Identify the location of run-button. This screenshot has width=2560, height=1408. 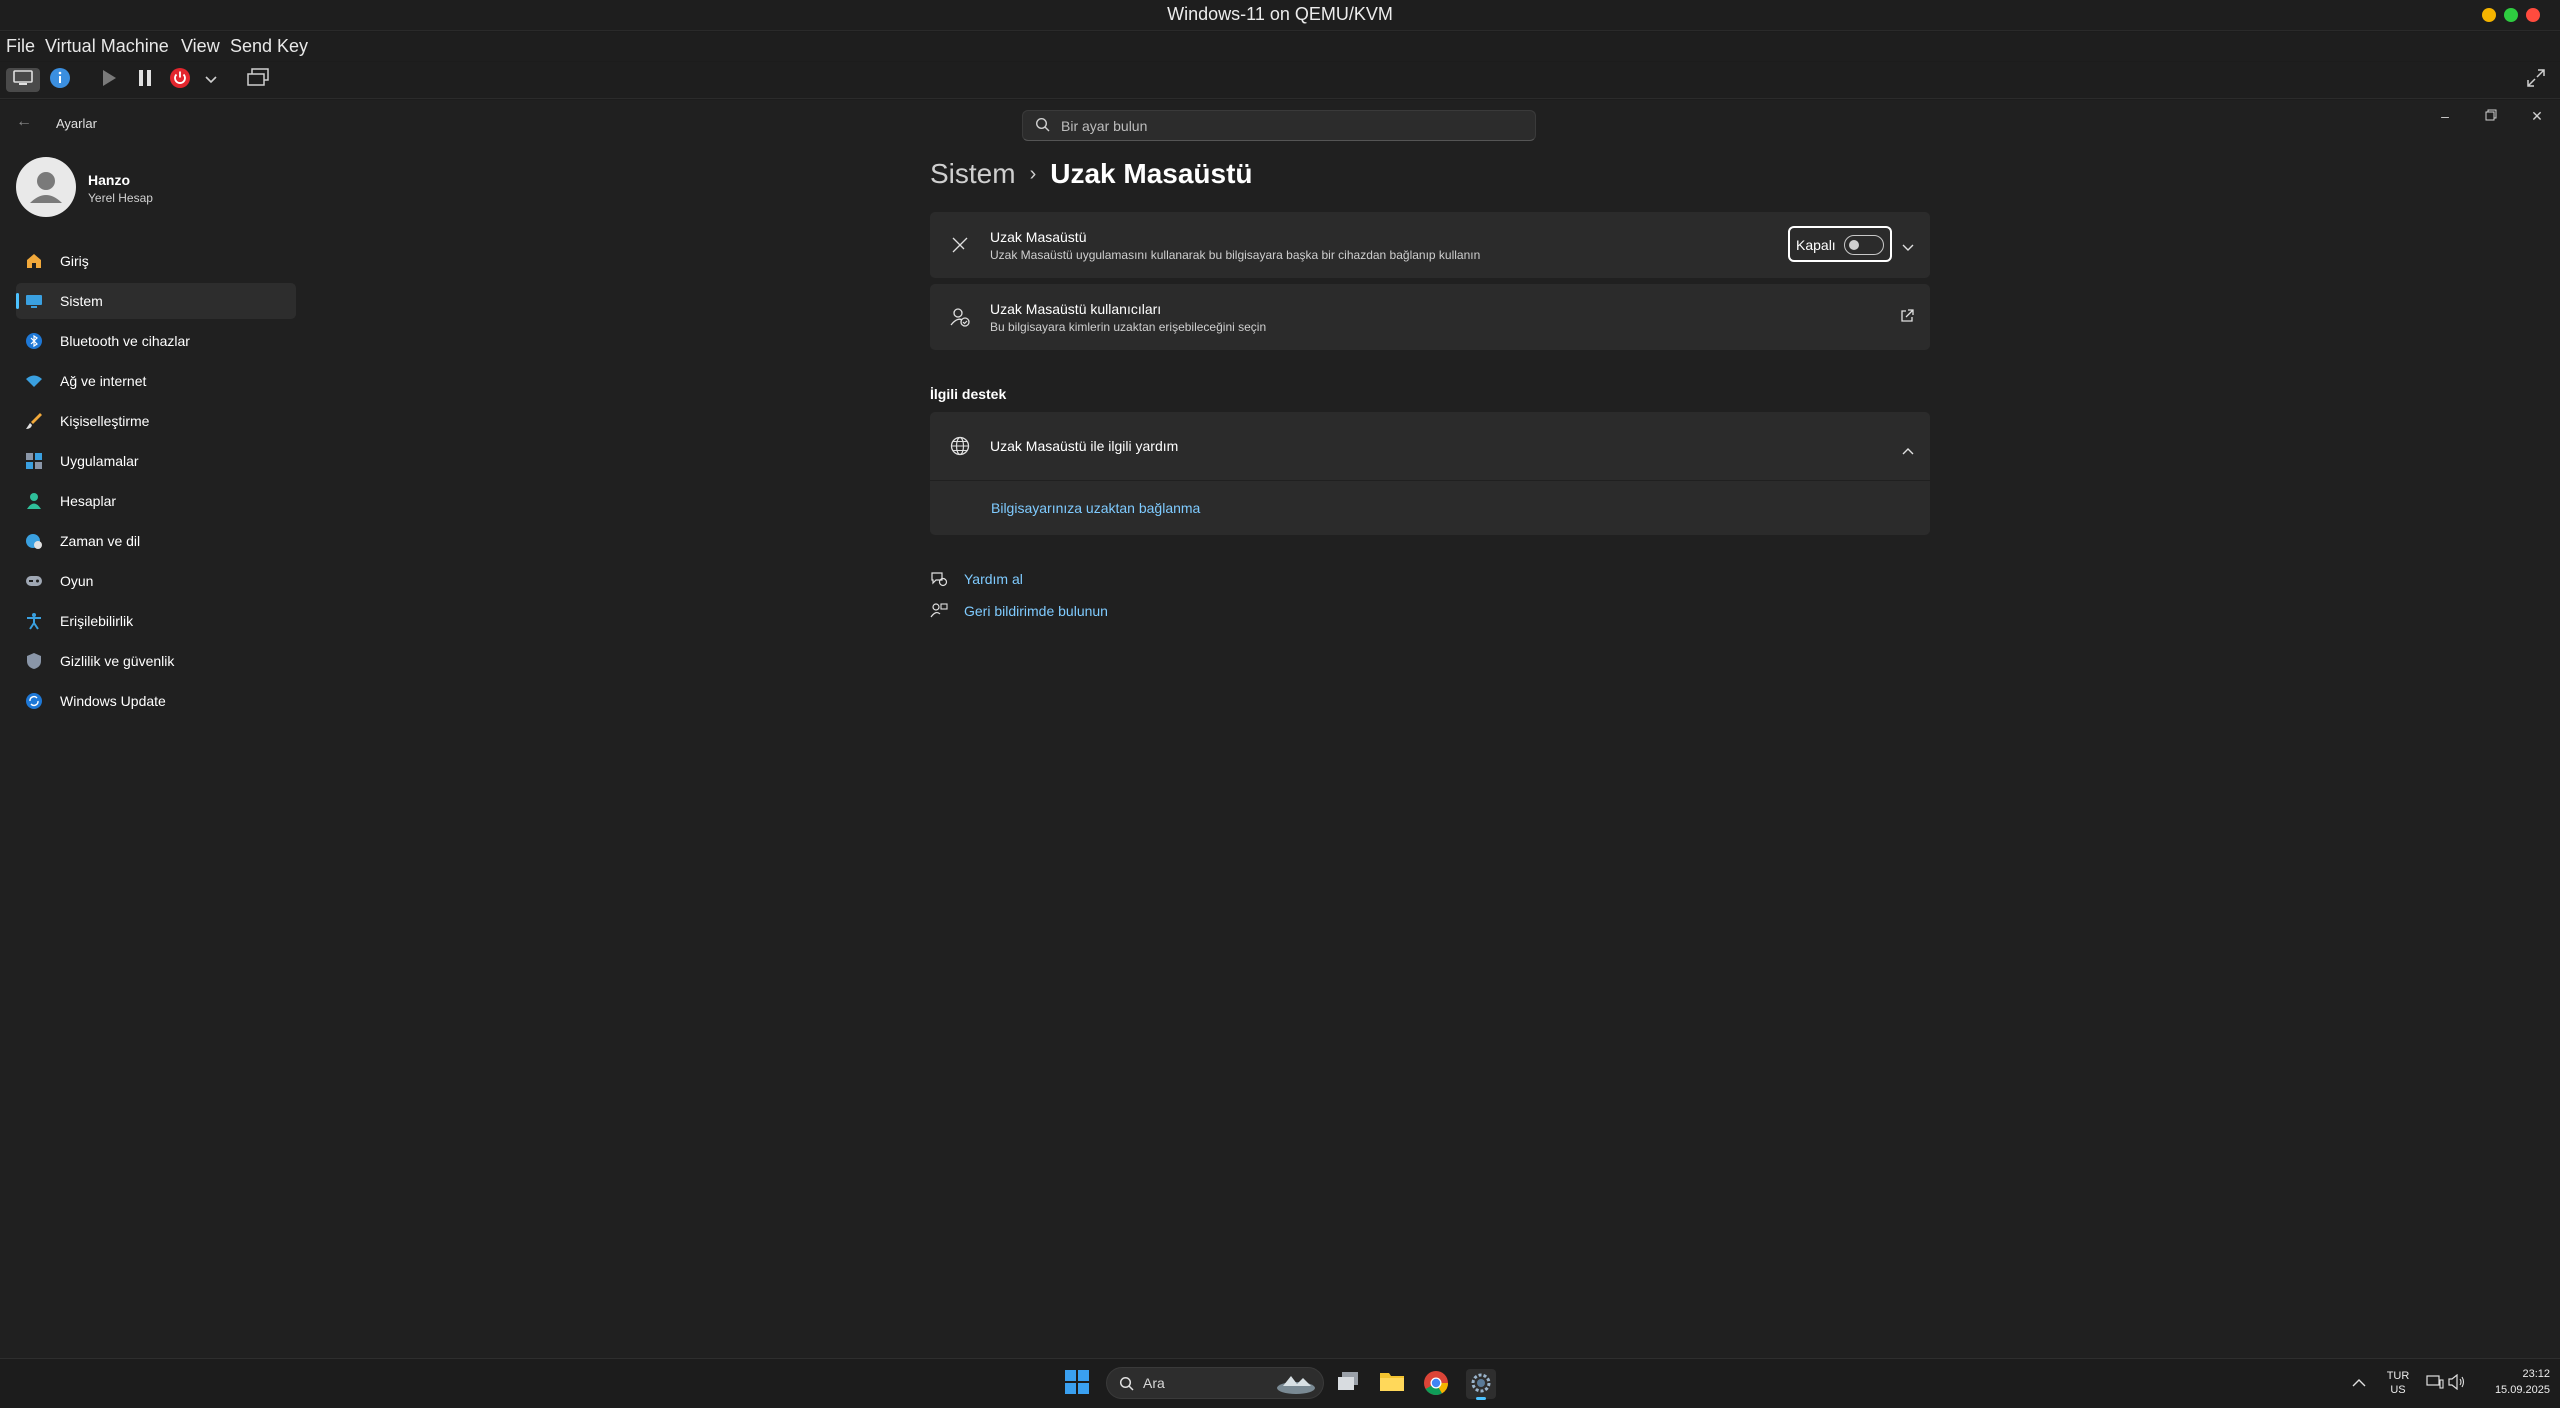
(109, 80).